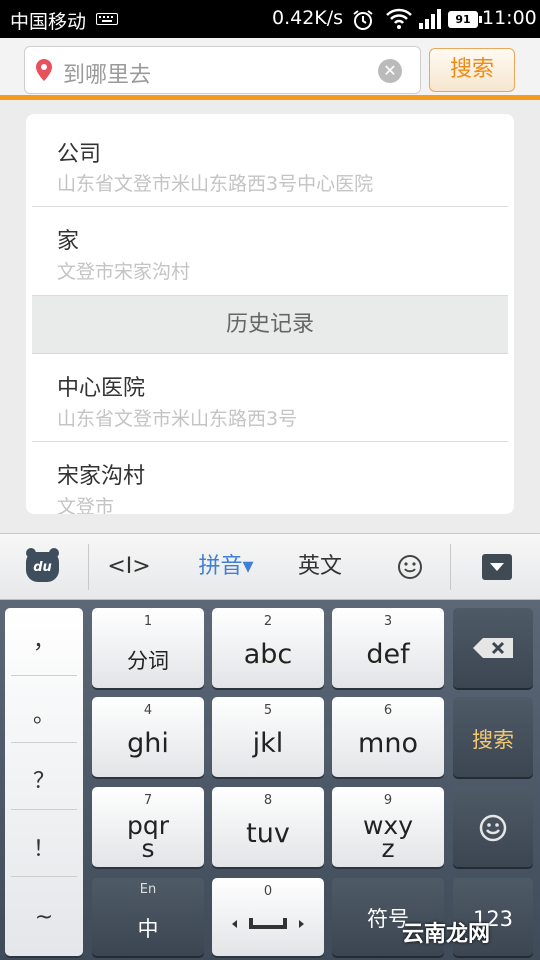 The height and width of the screenshot is (960, 540). I want to click on key-1-segment: 1 分词, so click(148, 648).